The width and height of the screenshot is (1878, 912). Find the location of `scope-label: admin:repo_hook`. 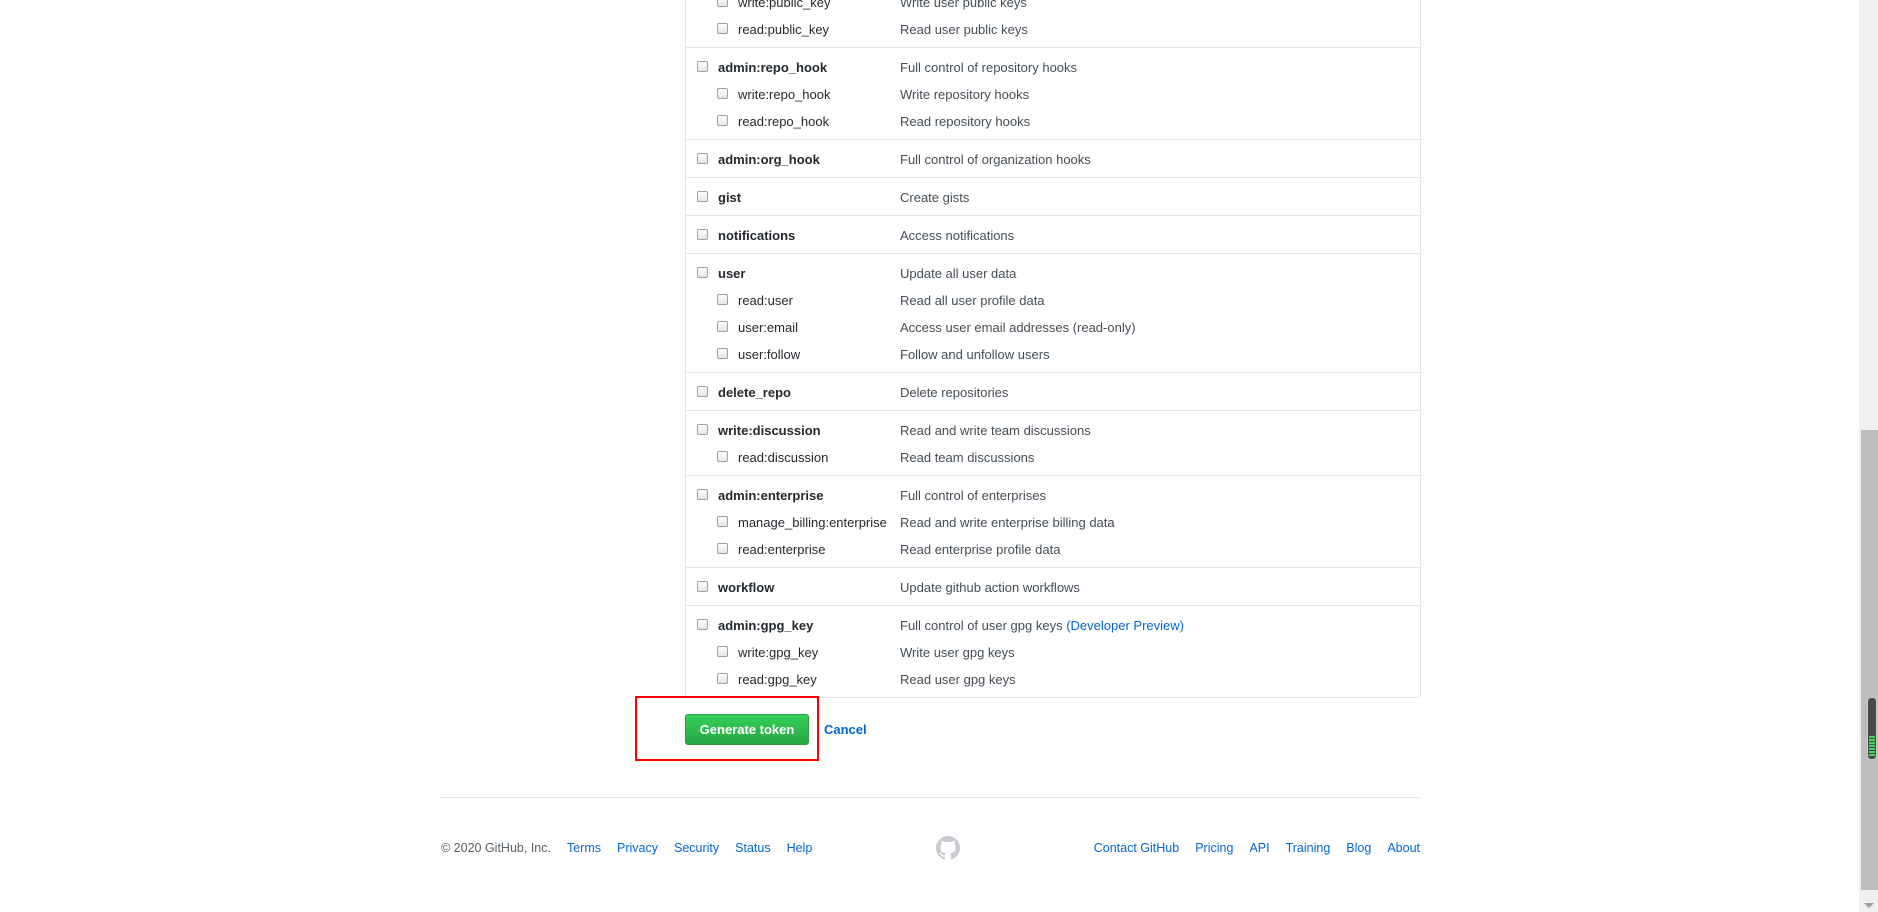

scope-label: admin:repo_hook is located at coordinates (772, 67).